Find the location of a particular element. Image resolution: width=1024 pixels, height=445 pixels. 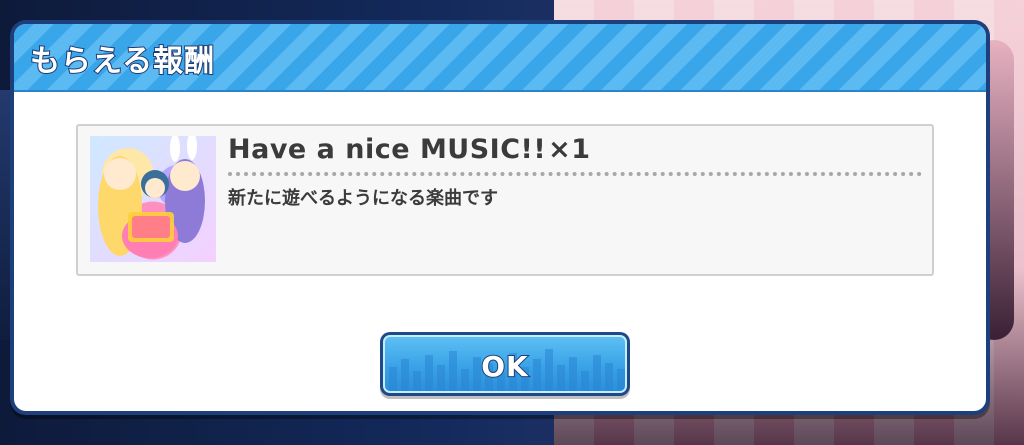

reward-quantity: ×1 is located at coordinates (569, 149).